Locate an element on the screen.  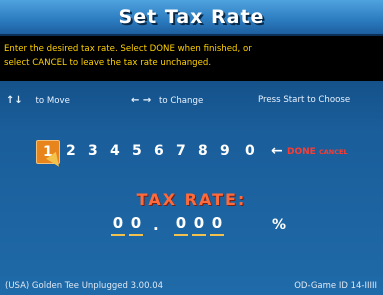
key-0: 0 is located at coordinates (250, 151).